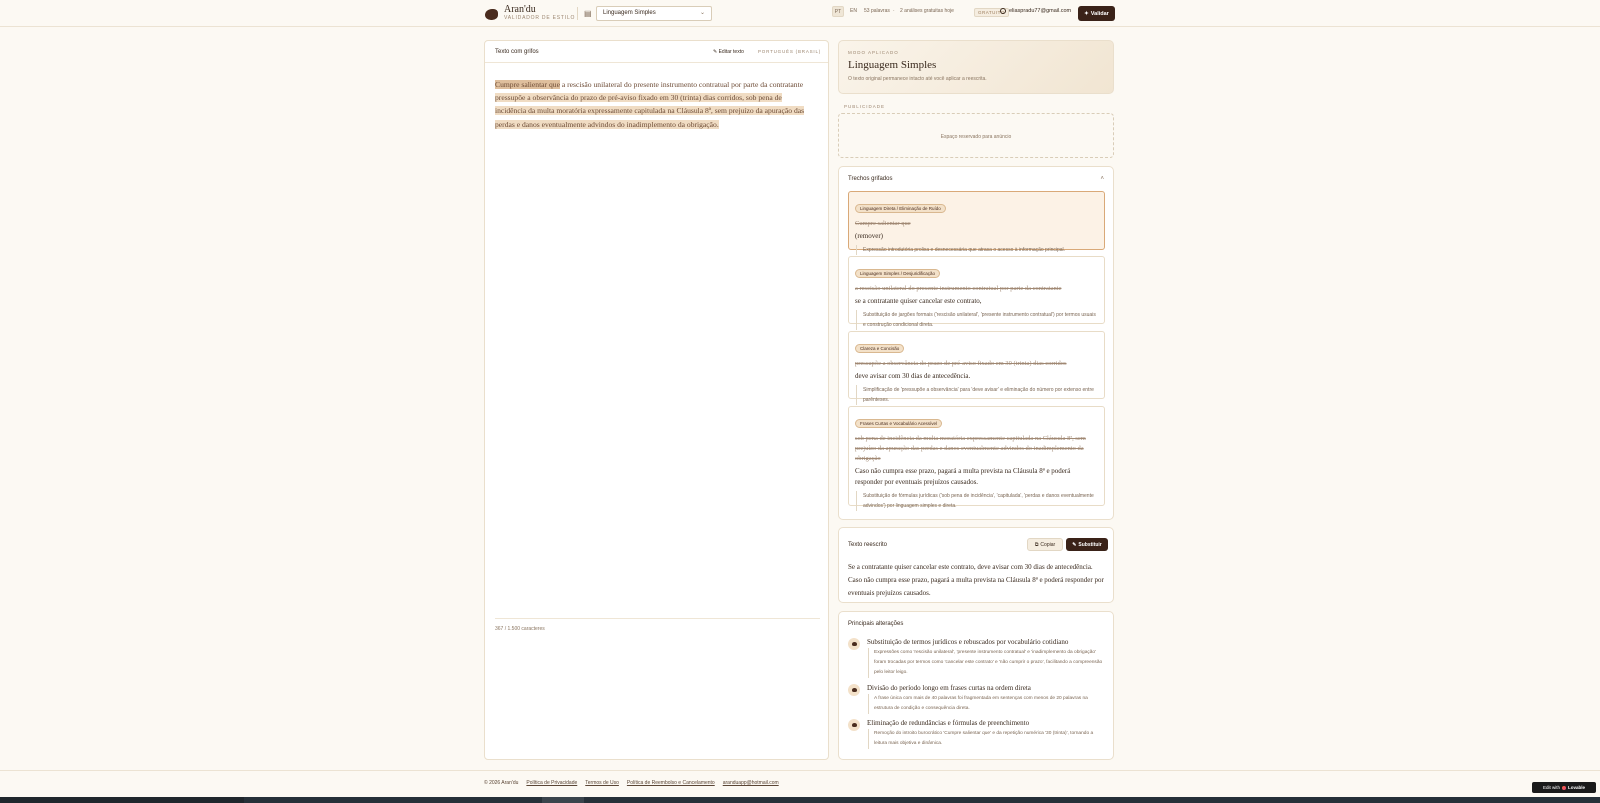 The image size is (1600, 803). I want to click on validate-button: ✦ Validar, so click(1096, 13).